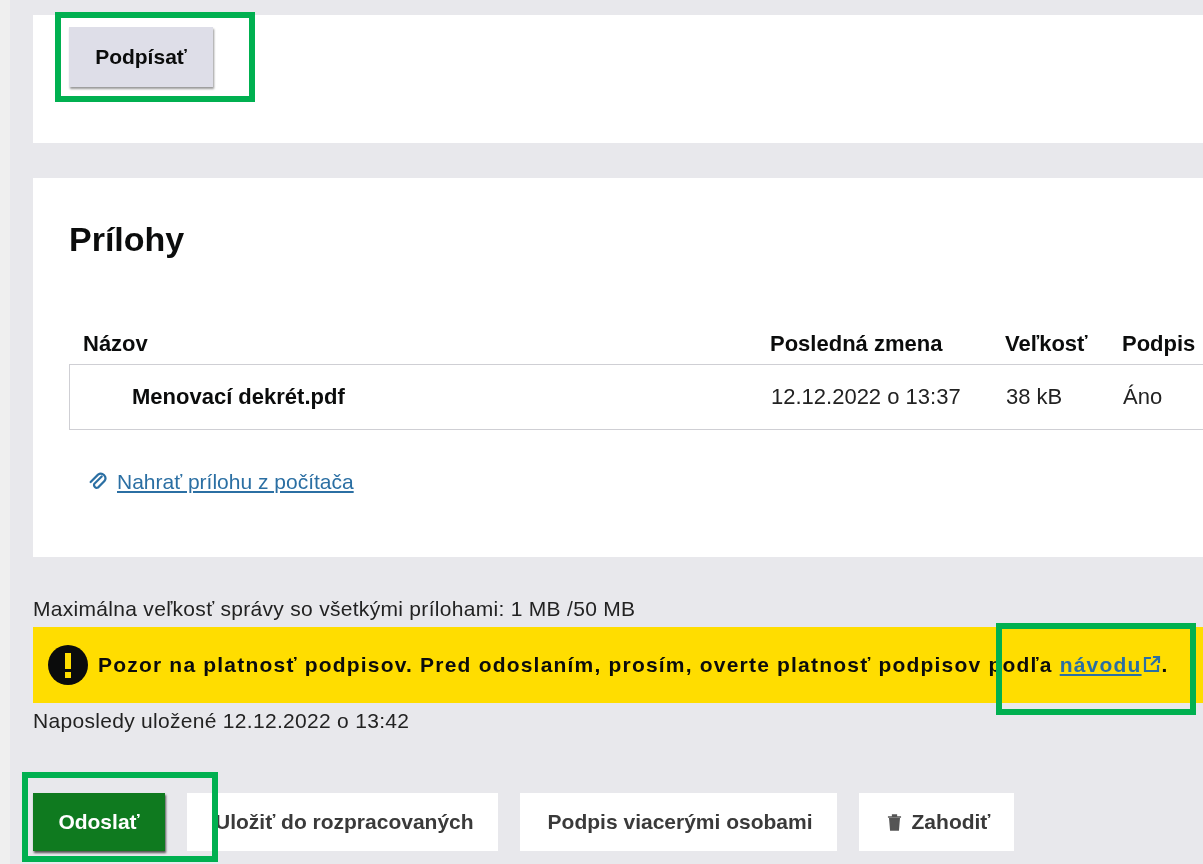  I want to click on discard-button: Zahodiť, so click(936, 822).